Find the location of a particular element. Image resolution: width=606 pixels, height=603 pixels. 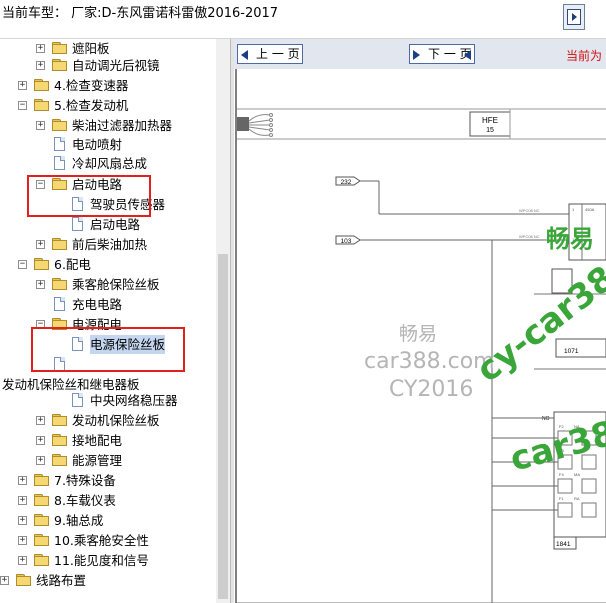

highlight-box-power-fuse-board is located at coordinates (108, 349).